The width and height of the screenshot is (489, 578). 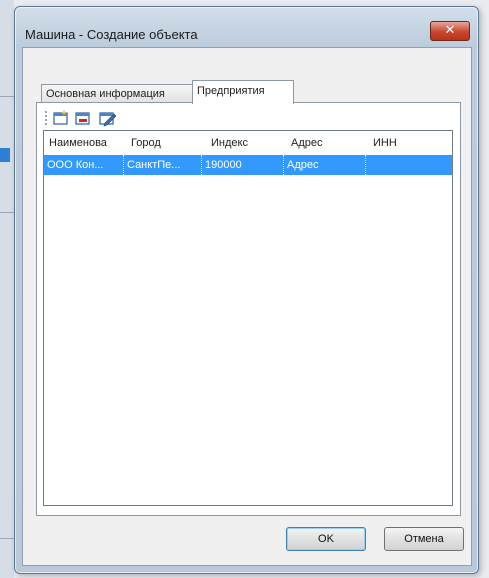 I want to click on grid-header: Наименова Город Индекс Адрес ИНН, so click(x=248, y=143).